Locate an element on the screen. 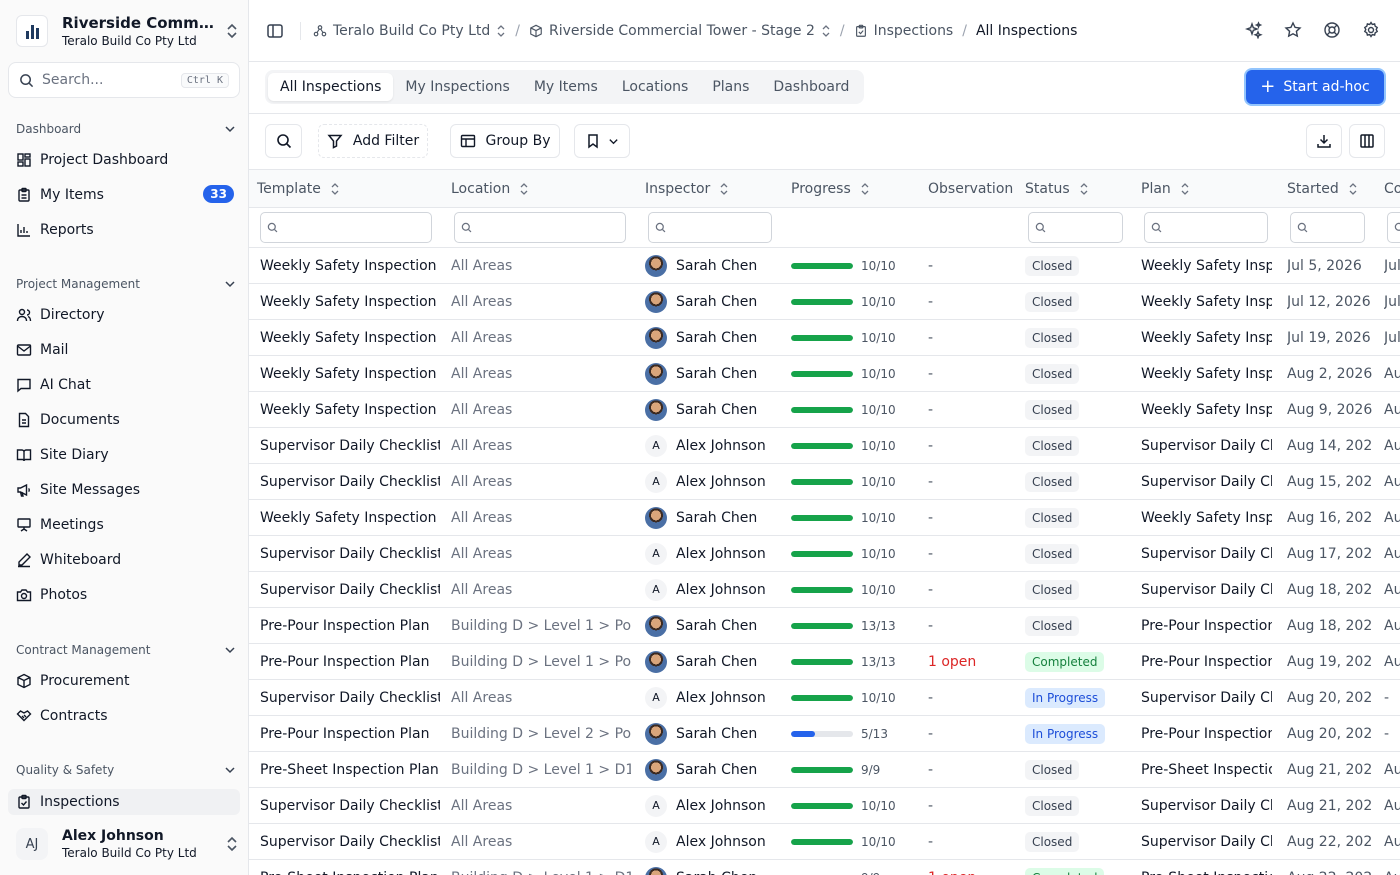 The image size is (1400, 875). status-badge: Closed is located at coordinates (1052, 625).